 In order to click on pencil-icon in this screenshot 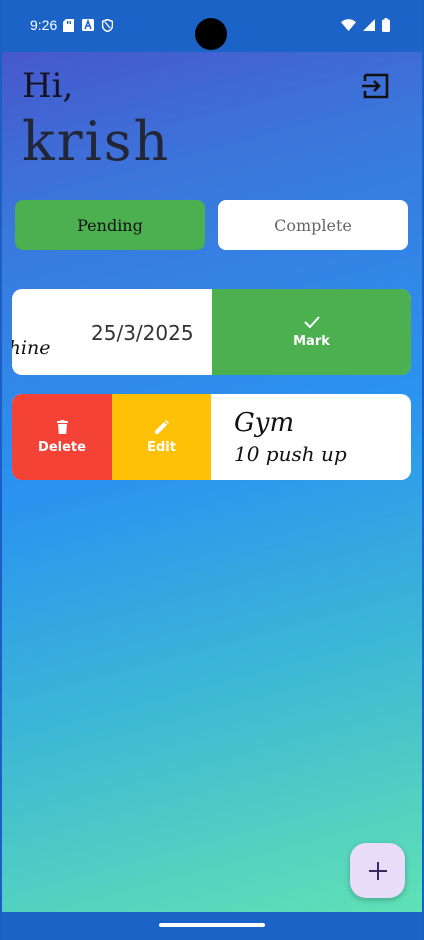, I will do `click(161, 426)`.